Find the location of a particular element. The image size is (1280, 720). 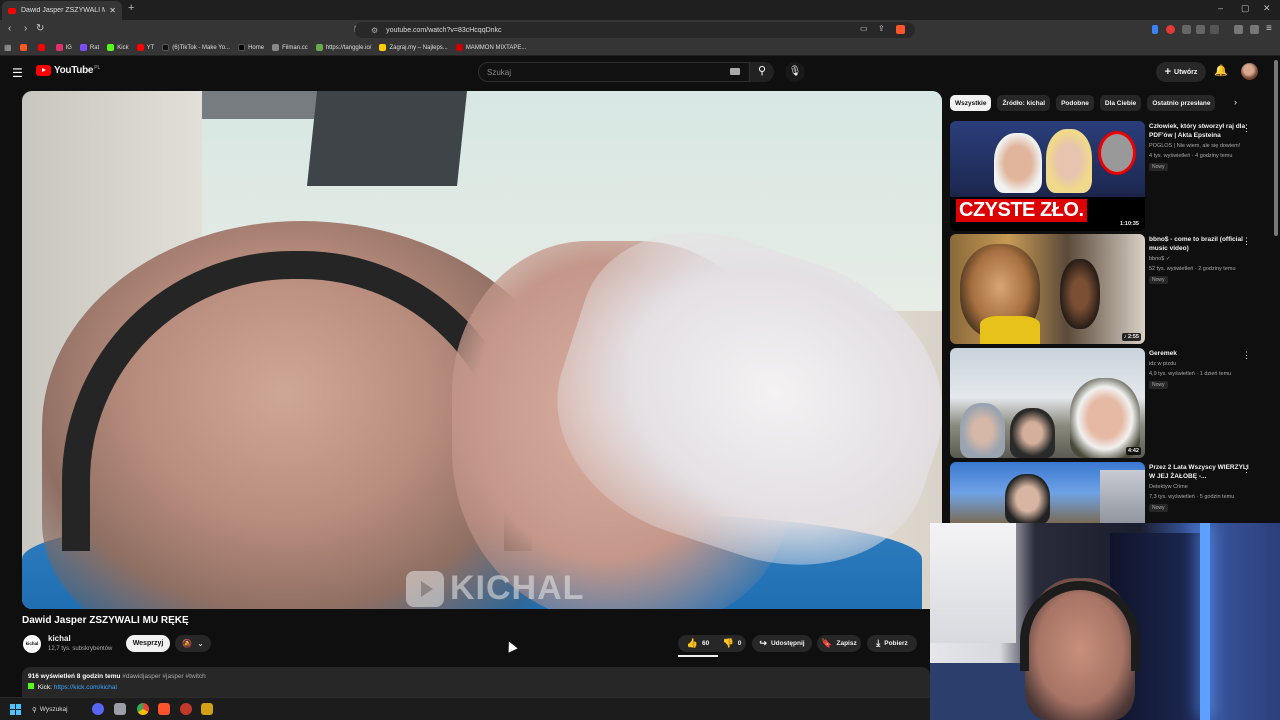

chip-all: Wszystkie is located at coordinates (971, 103).